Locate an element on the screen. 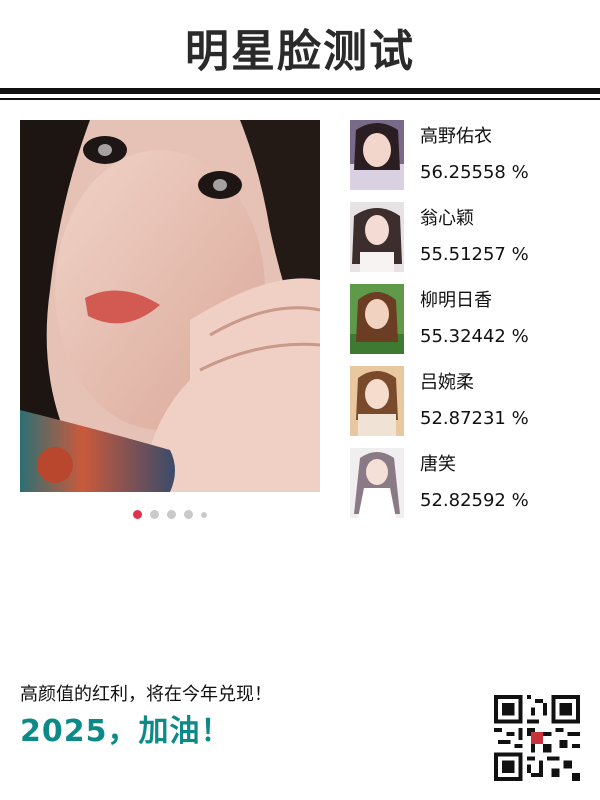 This screenshot has height=800, width=600. match-score: 55.32442 % is located at coordinates (474, 336).